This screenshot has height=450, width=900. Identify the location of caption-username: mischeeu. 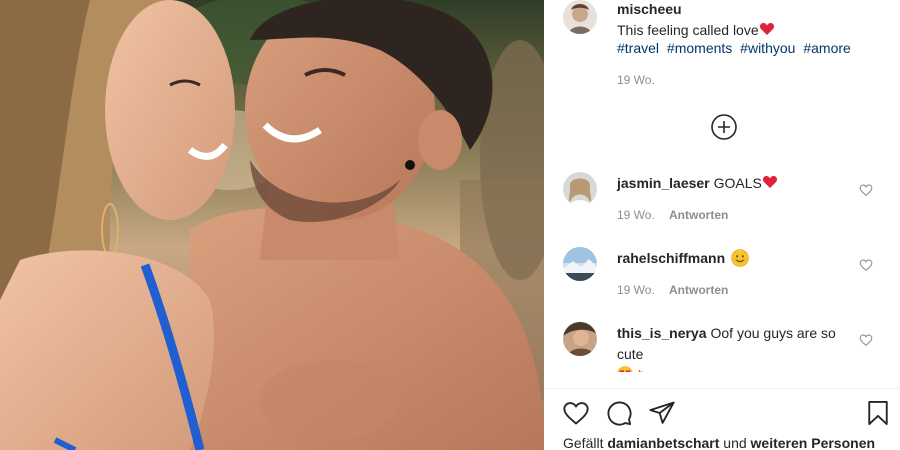
(649, 9).